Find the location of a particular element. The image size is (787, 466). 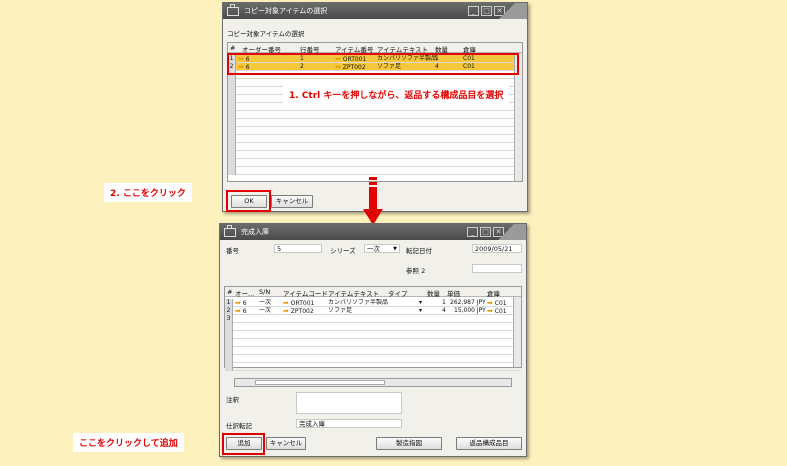

col-qty: 数量 is located at coordinates (433, 293).